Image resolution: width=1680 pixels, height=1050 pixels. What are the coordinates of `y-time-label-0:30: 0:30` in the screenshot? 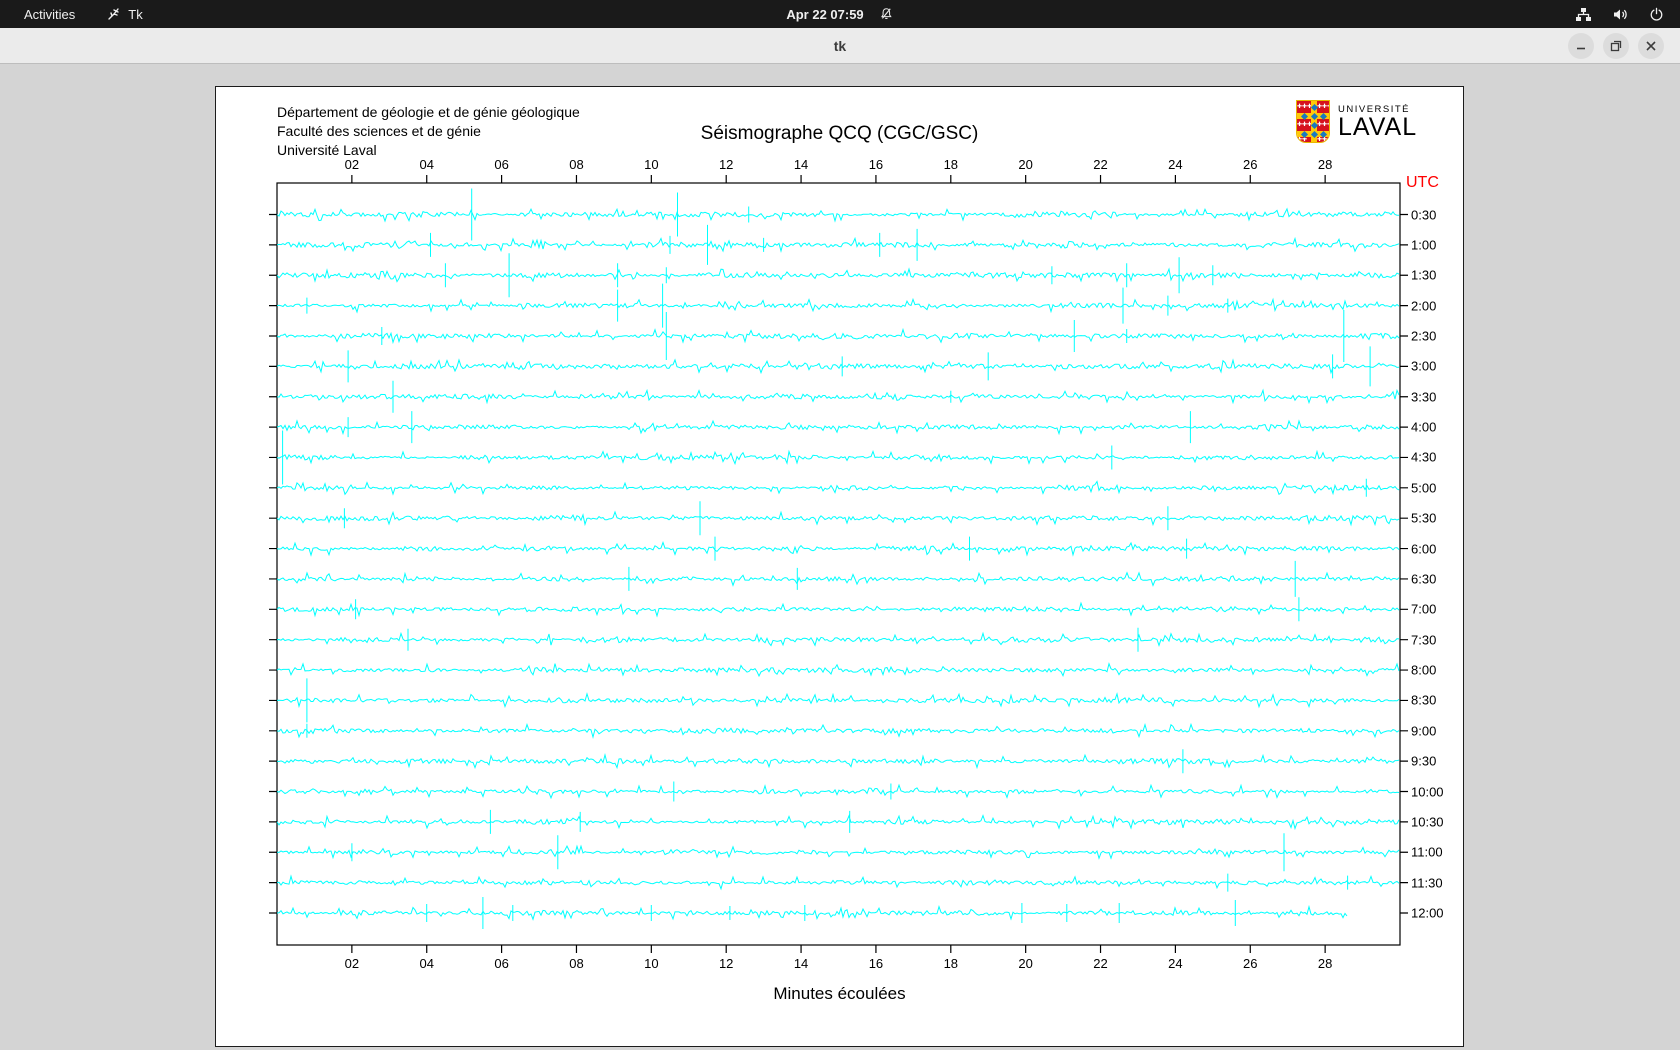 It's located at (1424, 214).